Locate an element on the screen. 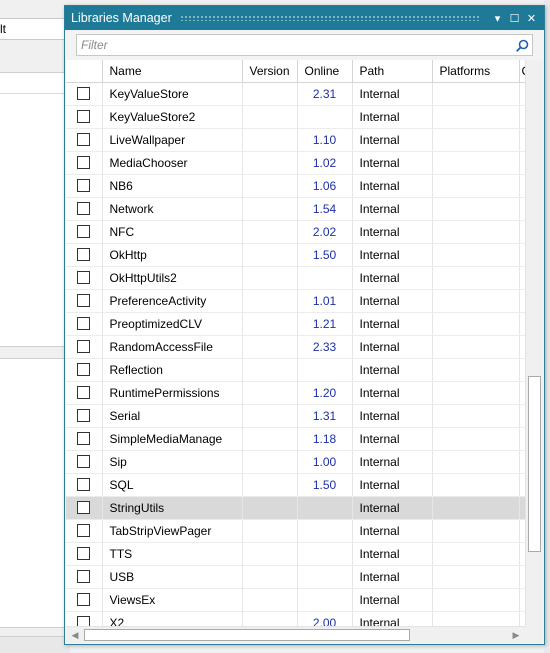  table-row: TTS Internal is located at coordinates (295, 554).